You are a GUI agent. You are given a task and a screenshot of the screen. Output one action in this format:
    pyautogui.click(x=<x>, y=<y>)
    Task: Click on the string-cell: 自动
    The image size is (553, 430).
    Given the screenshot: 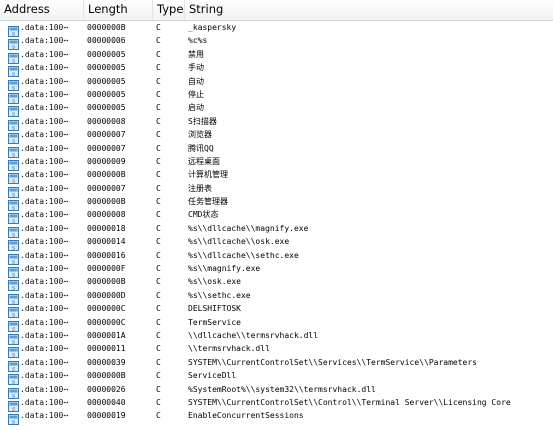 What is the action you would take?
    pyautogui.click(x=196, y=81)
    